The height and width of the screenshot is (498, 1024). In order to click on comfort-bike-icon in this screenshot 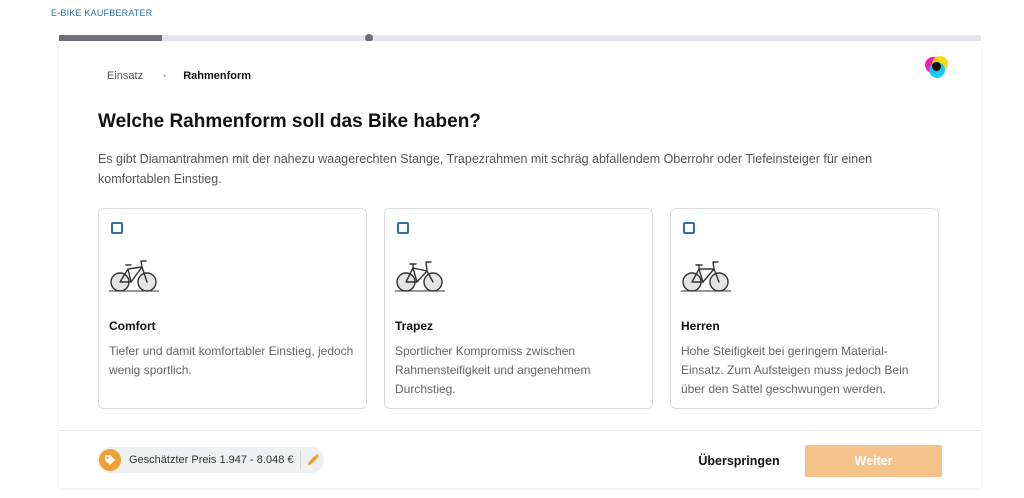, I will do `click(134, 276)`.